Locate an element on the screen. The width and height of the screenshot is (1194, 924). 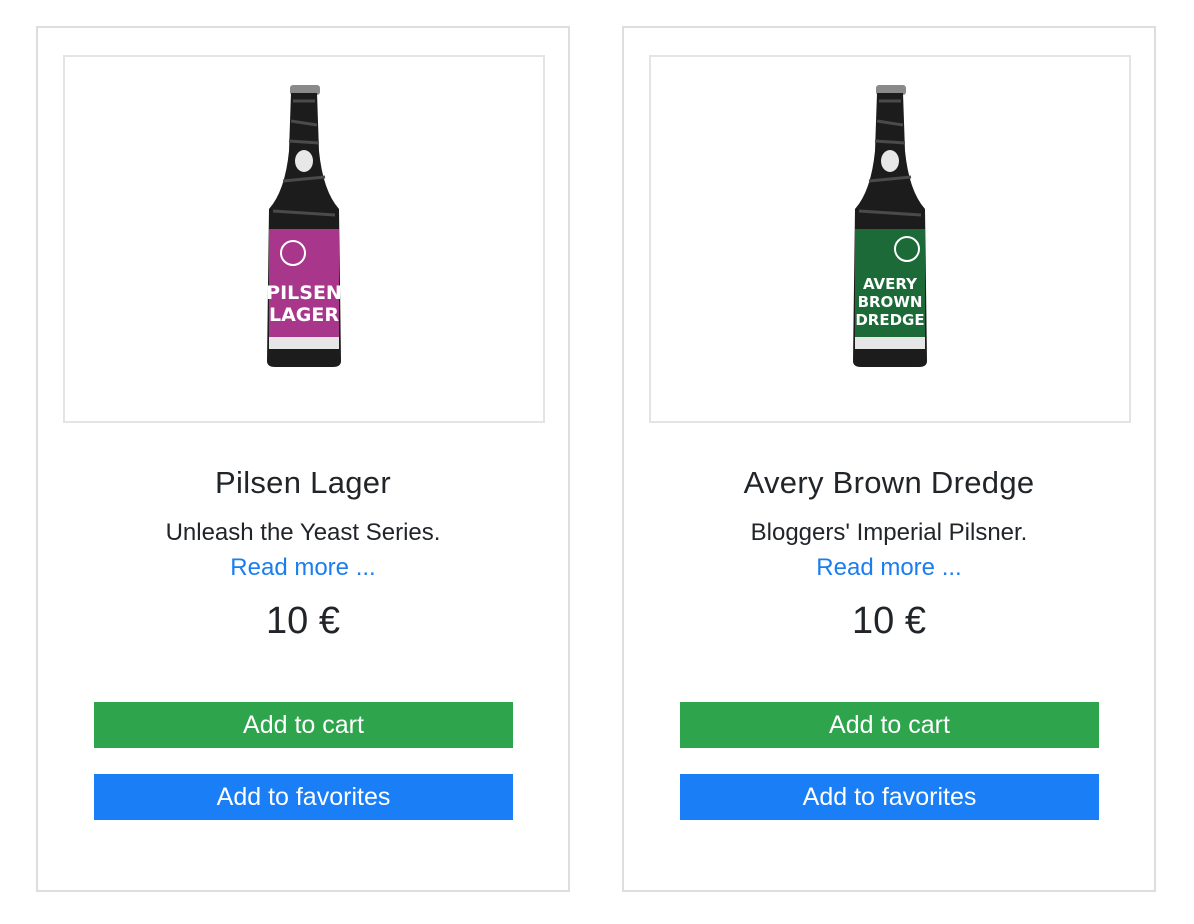
product-tagline: Bloggers' Imperial Pilsner. is located at coordinates (889, 532).